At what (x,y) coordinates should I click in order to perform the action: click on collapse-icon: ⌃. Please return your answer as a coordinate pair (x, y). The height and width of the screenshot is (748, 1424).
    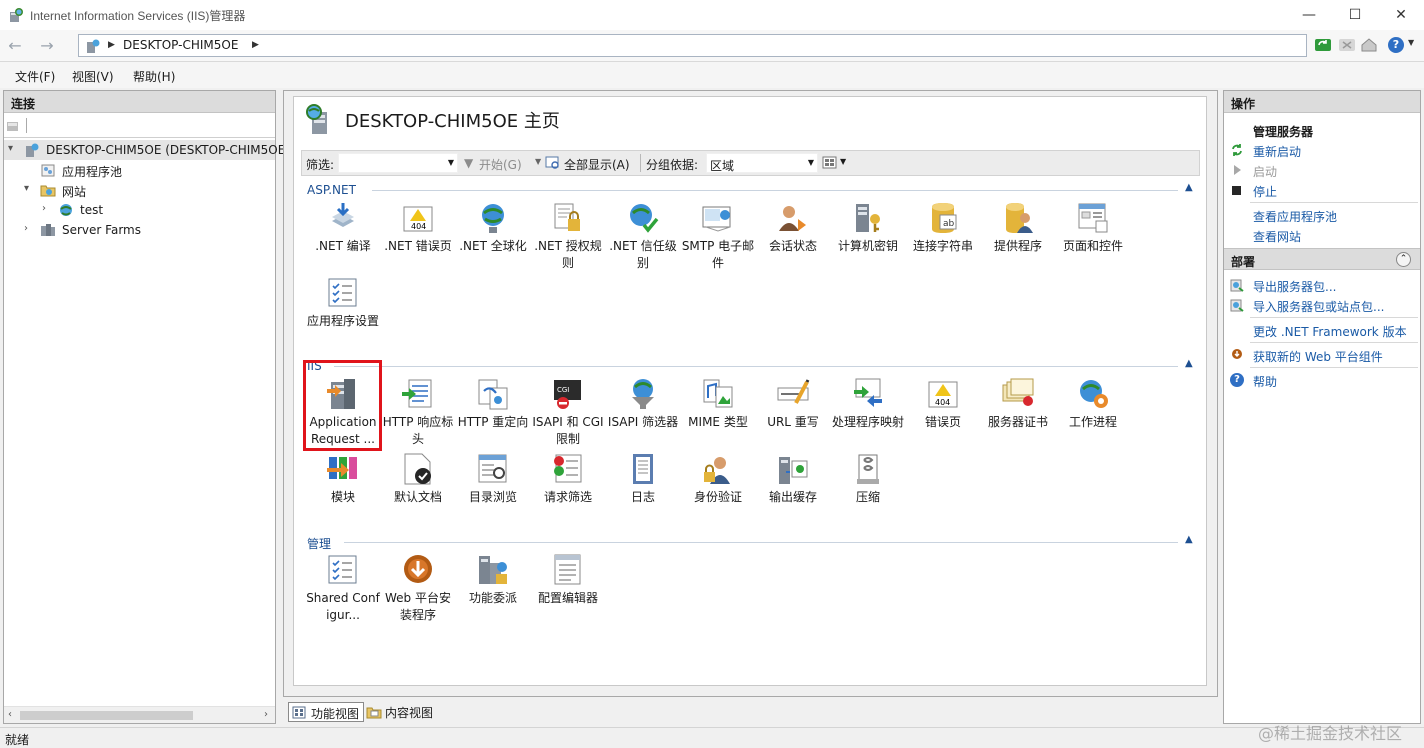
    Looking at the image, I should click on (1403, 259).